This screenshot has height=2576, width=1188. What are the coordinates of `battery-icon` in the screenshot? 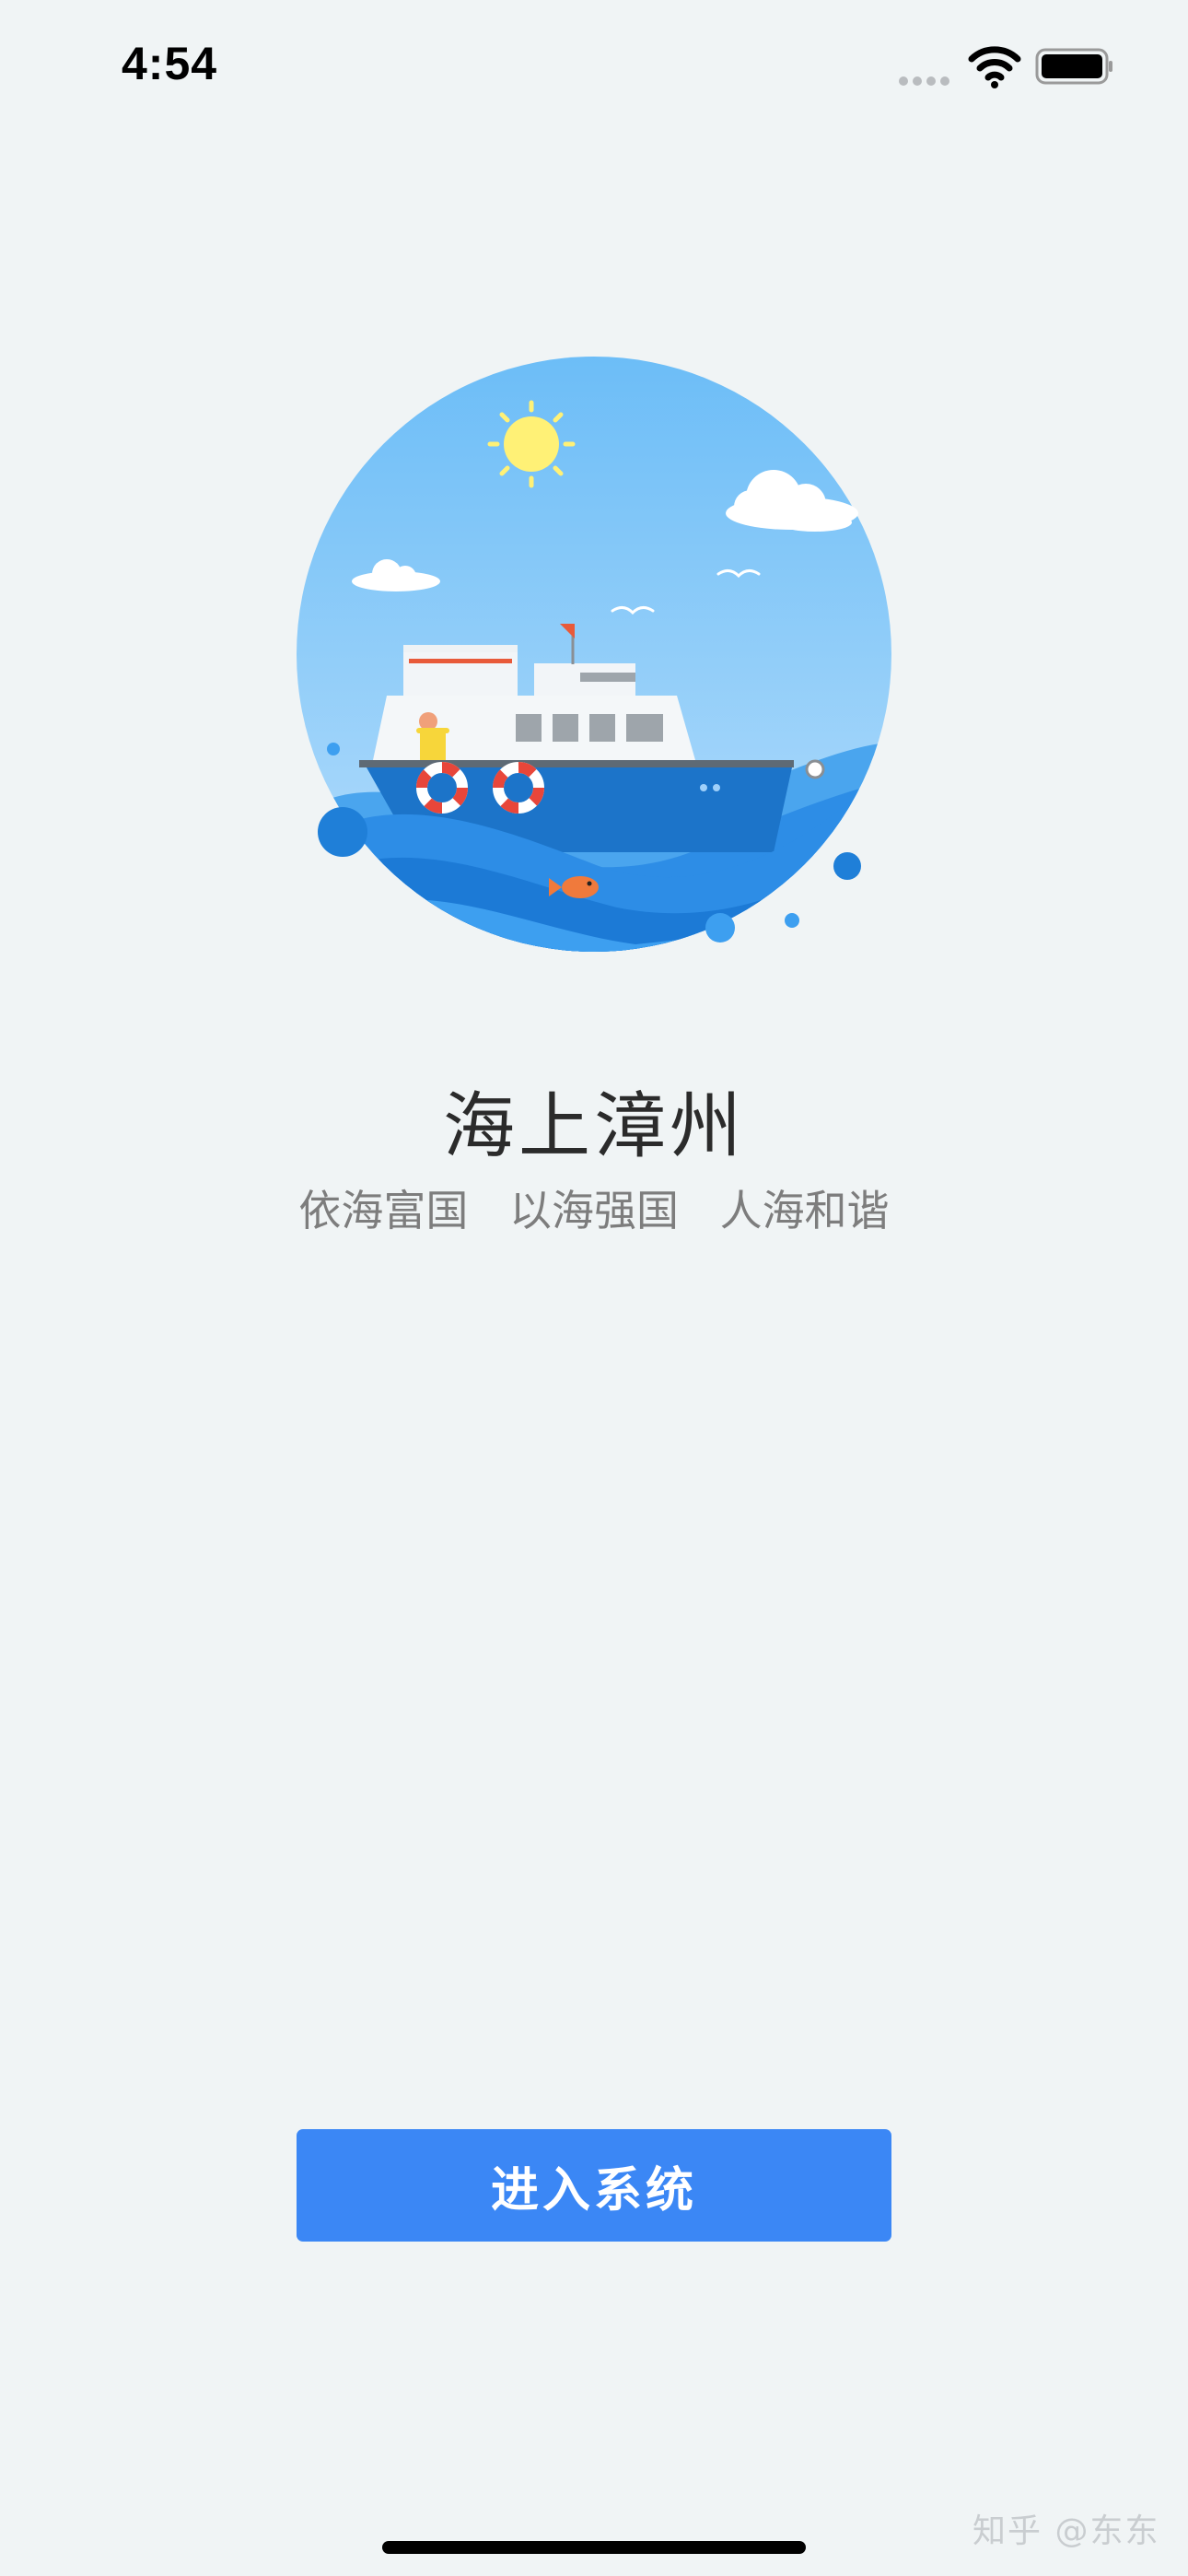 It's located at (1073, 66).